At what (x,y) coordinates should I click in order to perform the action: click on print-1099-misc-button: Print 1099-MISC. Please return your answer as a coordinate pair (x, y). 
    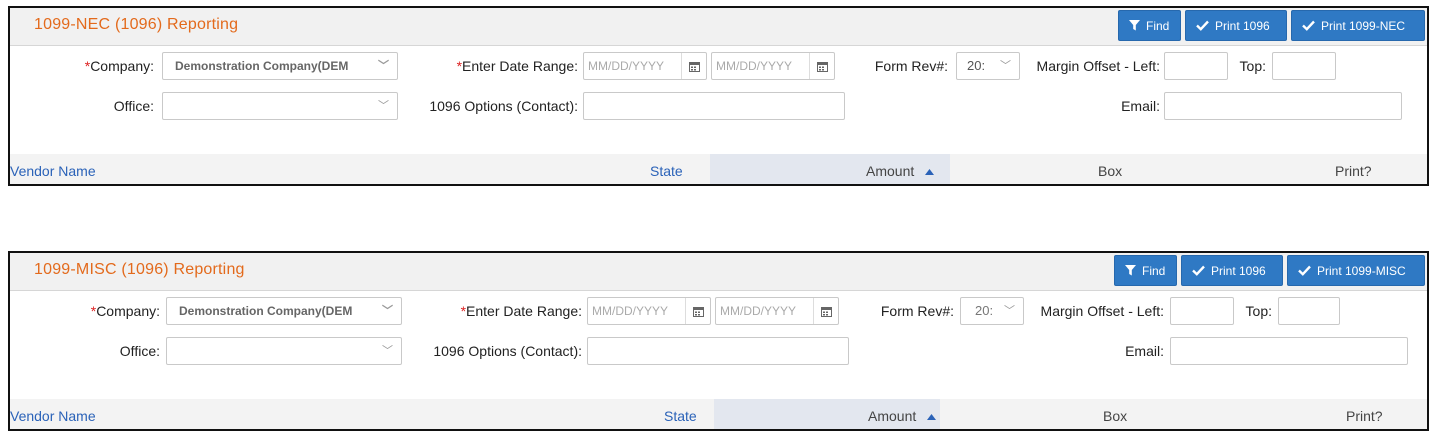
    Looking at the image, I should click on (1356, 270).